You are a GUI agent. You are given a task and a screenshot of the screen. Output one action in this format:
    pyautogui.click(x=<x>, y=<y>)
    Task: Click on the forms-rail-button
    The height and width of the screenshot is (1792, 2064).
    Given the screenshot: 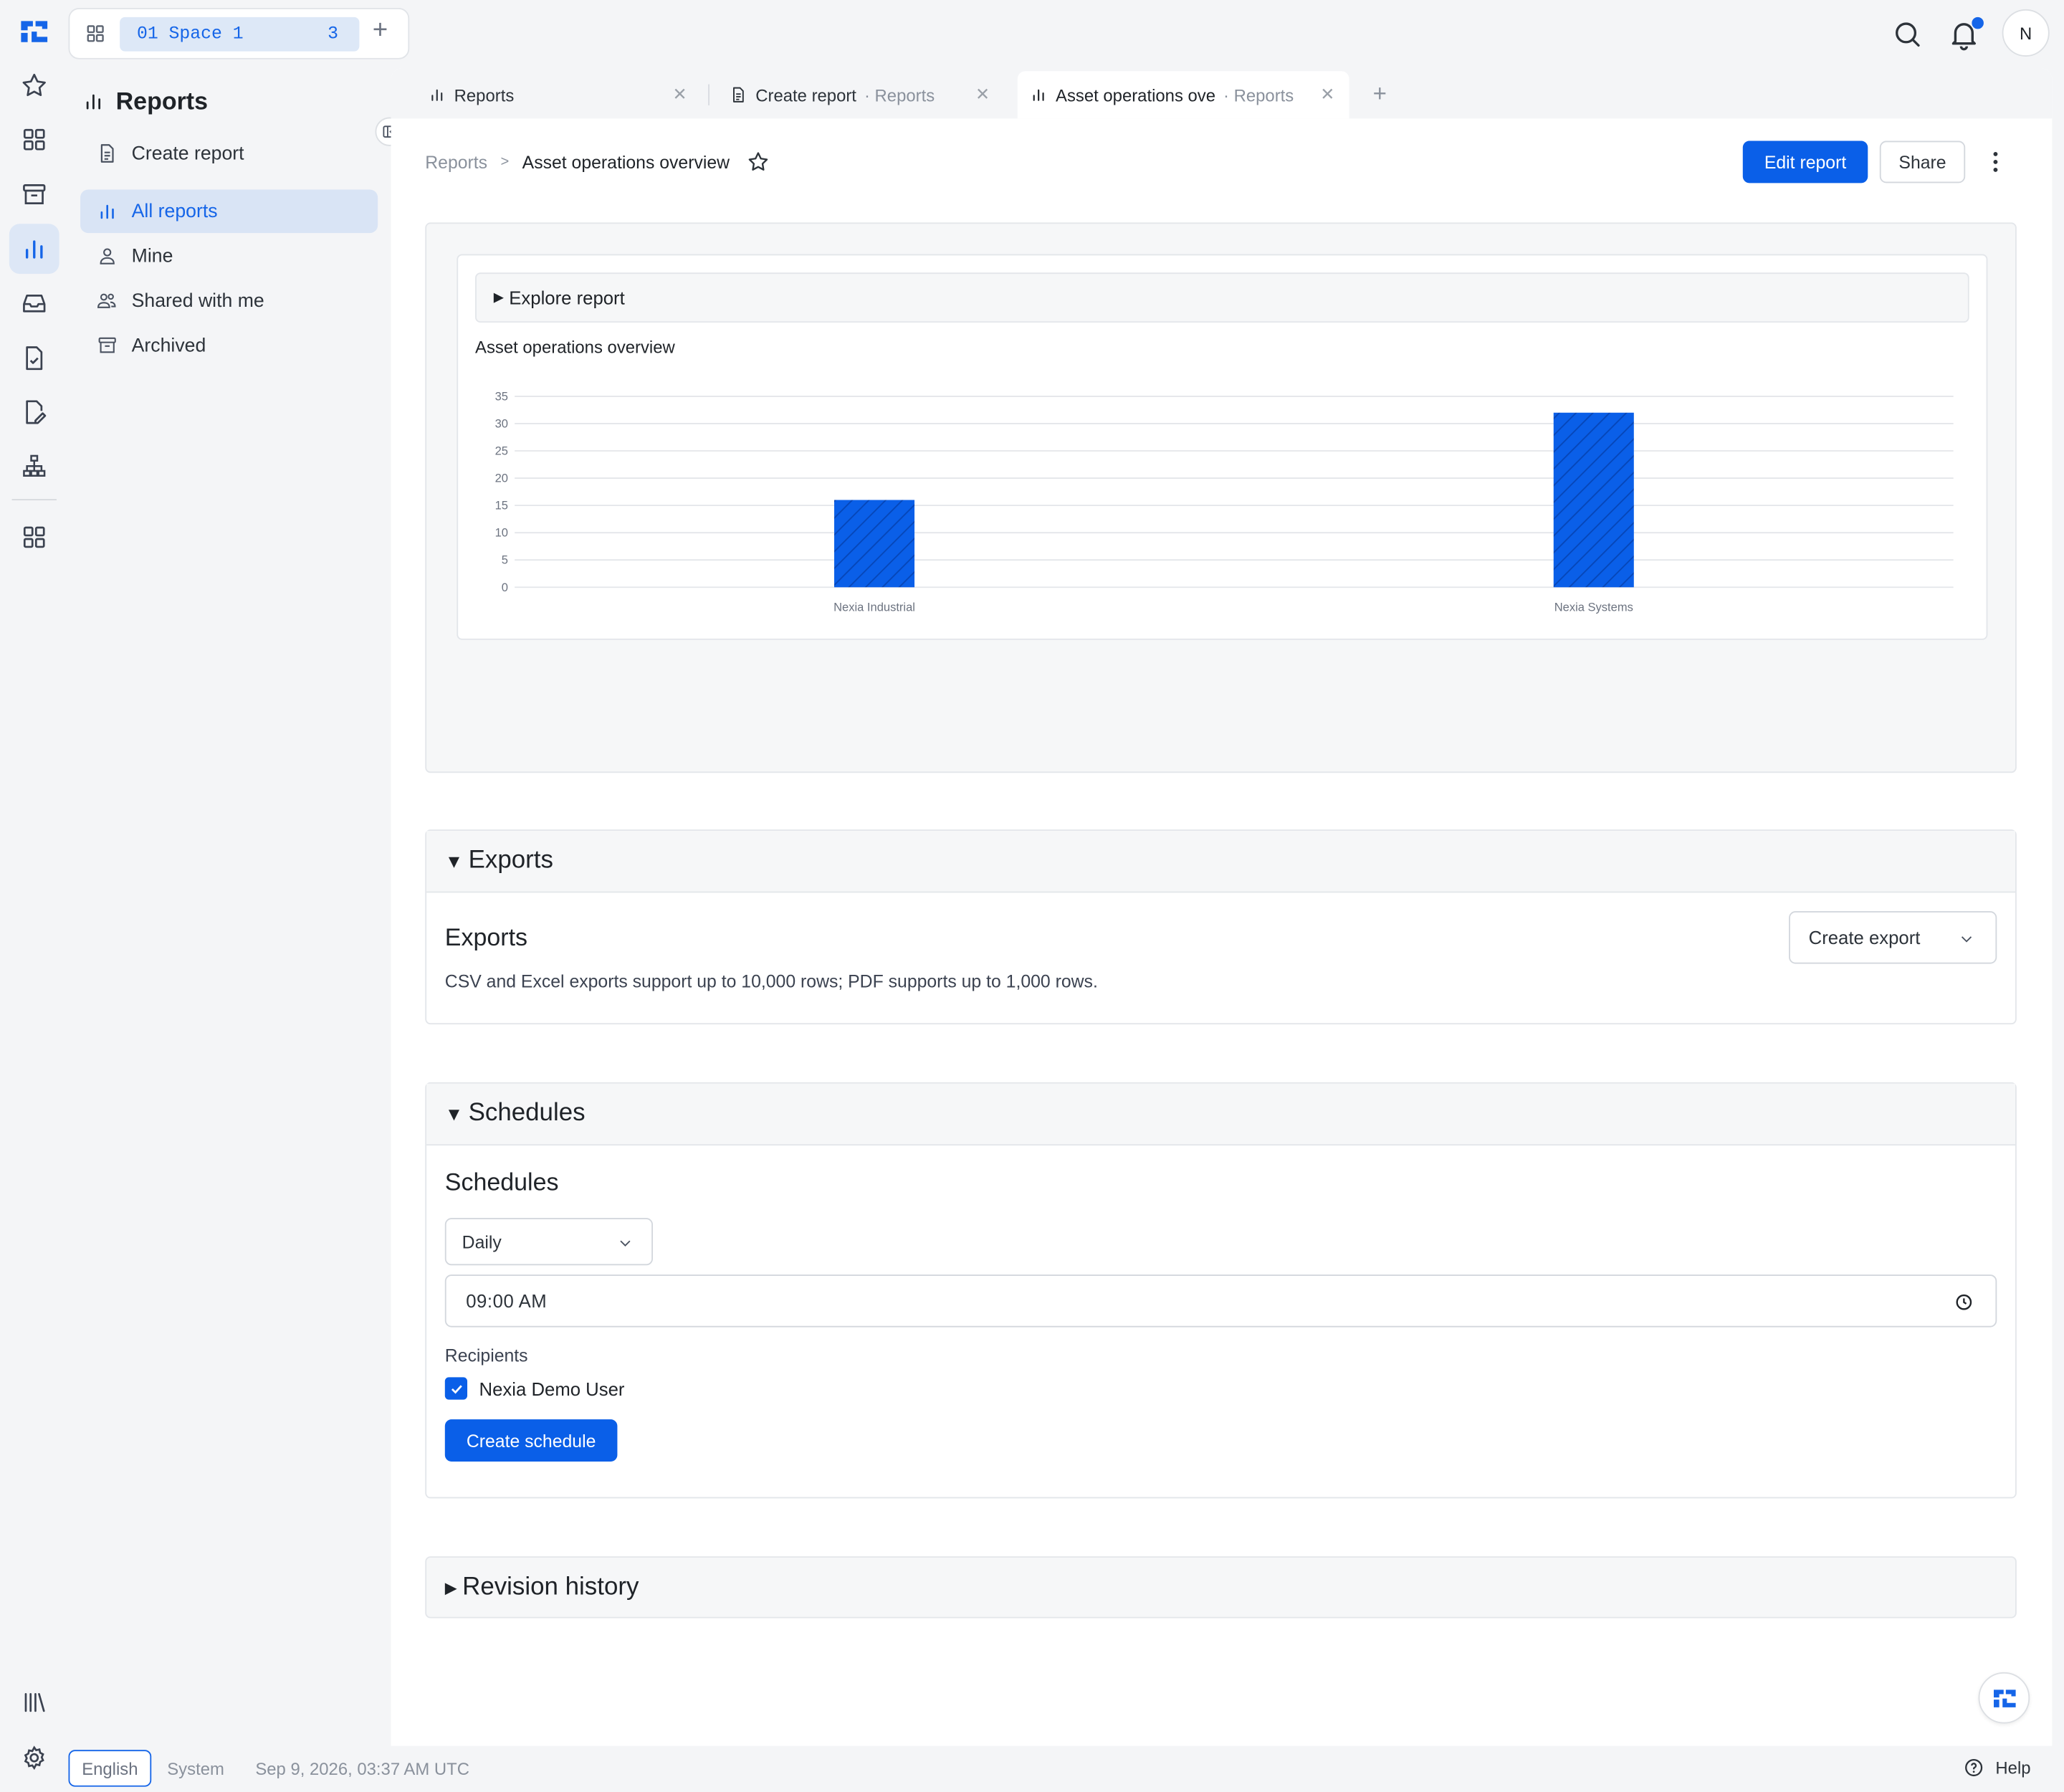 What is the action you would take?
    pyautogui.click(x=34, y=412)
    